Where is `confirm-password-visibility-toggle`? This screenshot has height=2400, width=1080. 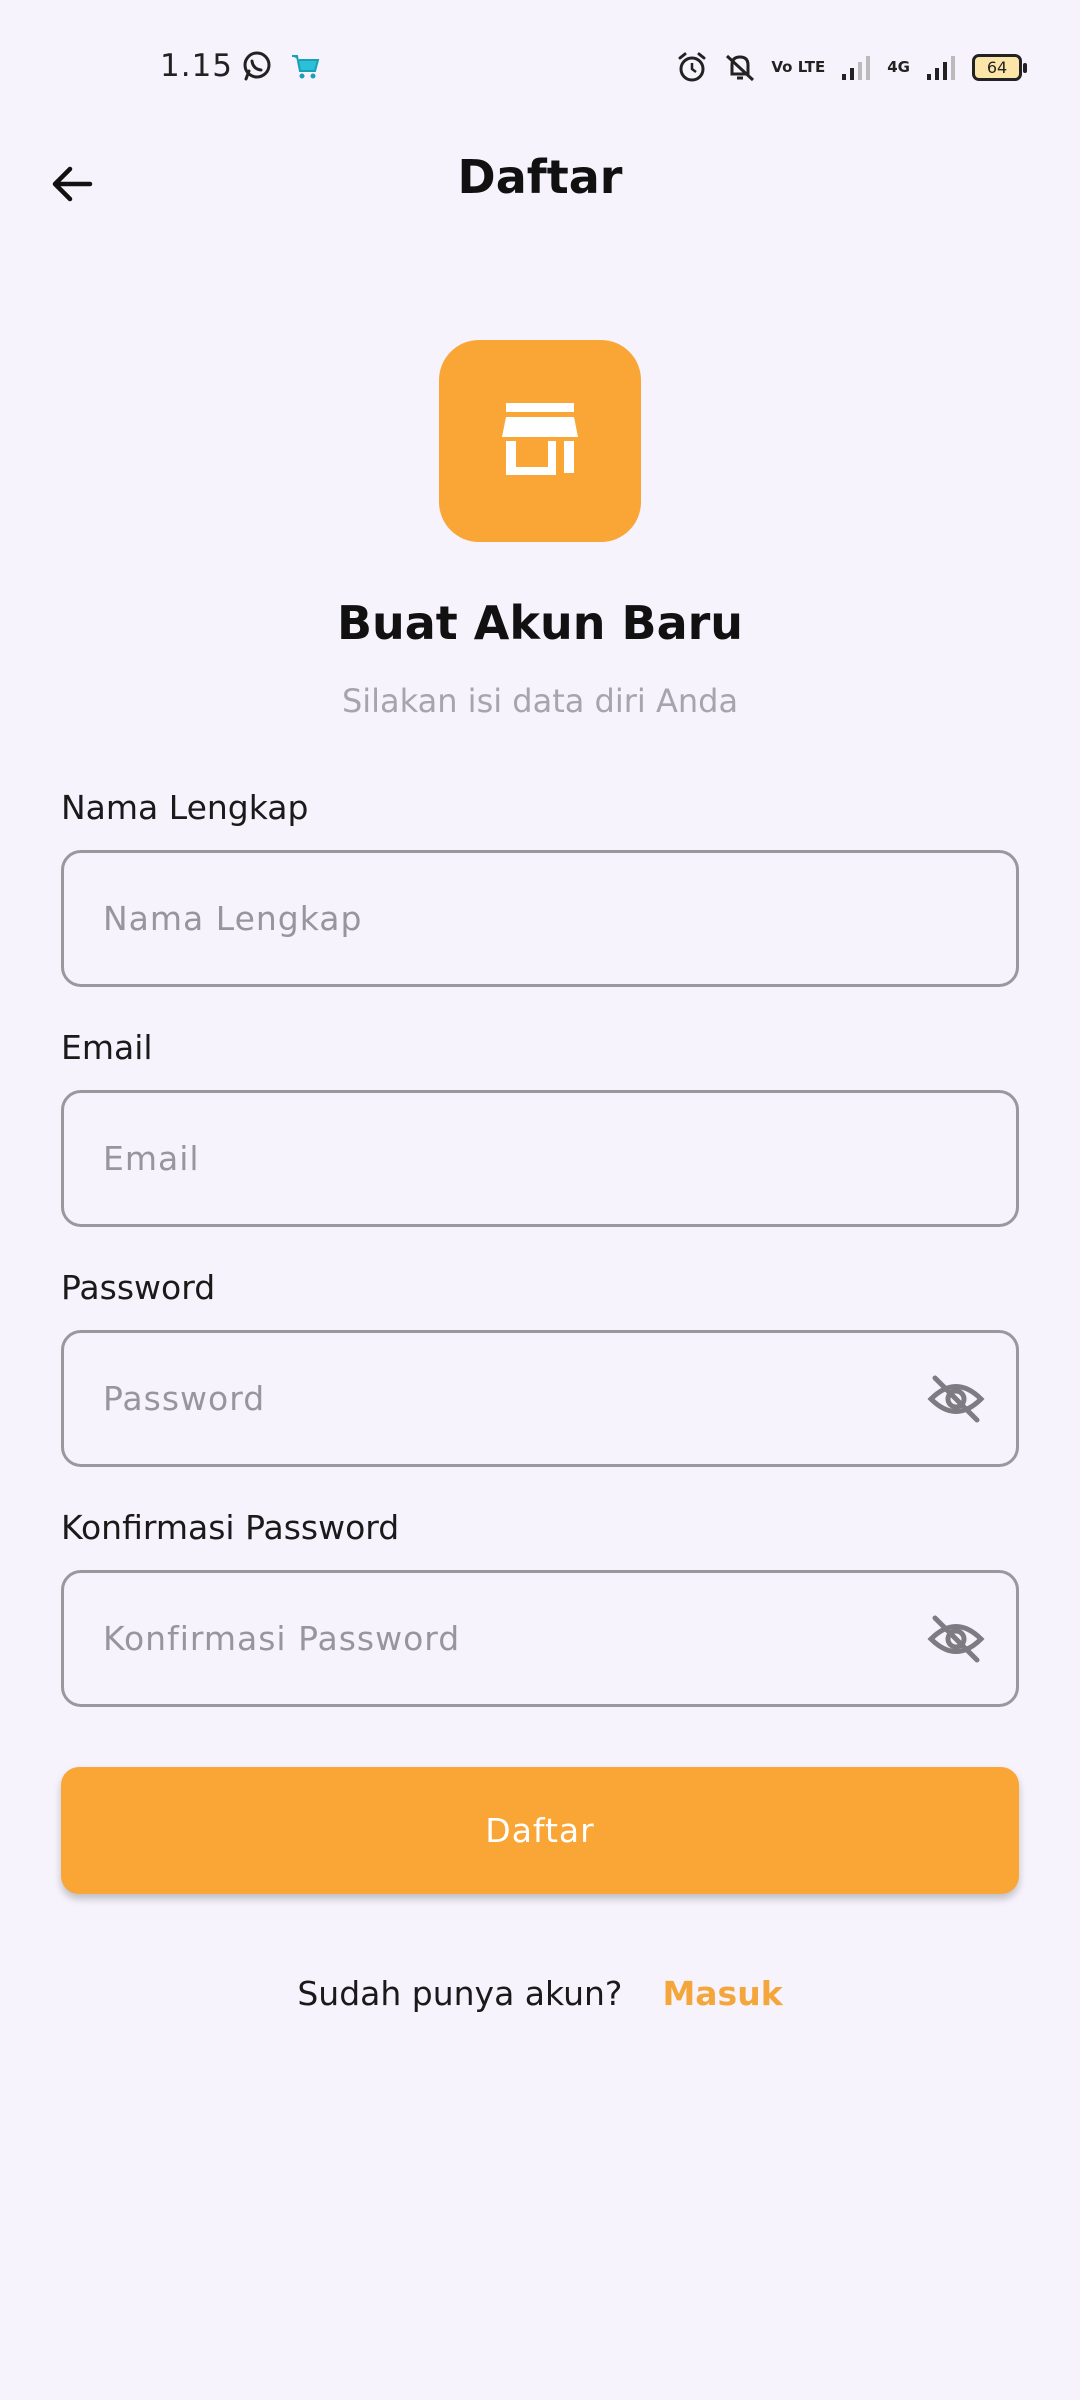 confirm-password-visibility-toggle is located at coordinates (956, 1639).